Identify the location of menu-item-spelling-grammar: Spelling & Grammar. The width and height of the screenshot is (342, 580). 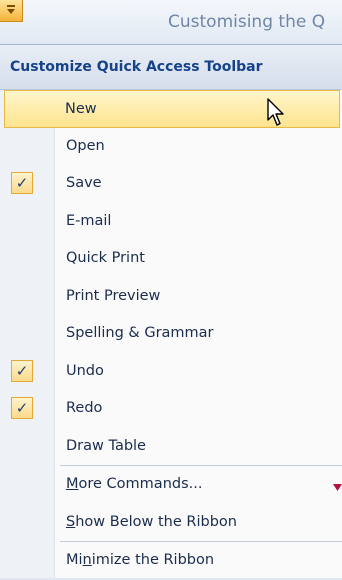
(171, 334).